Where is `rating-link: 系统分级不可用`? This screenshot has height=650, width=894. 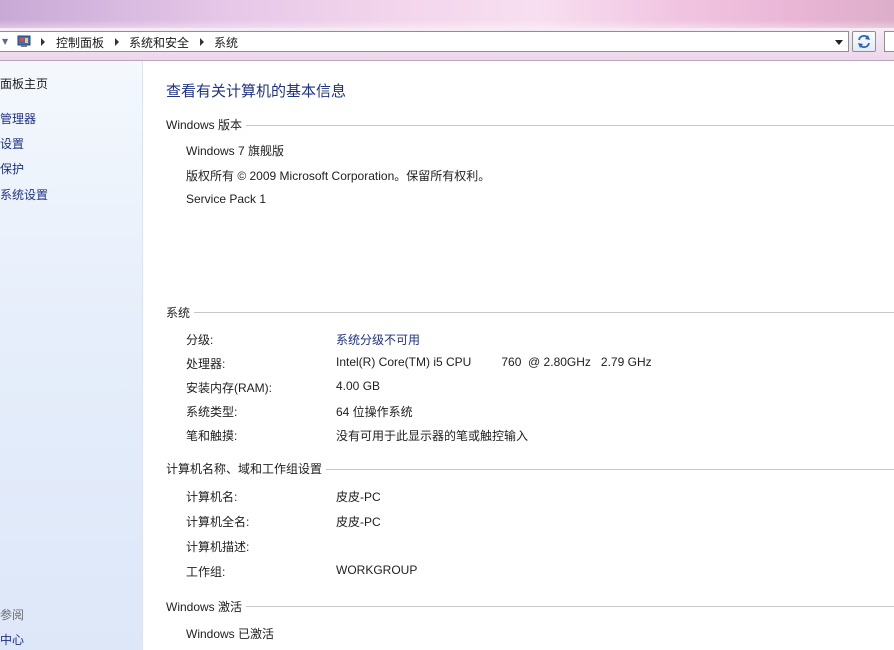
rating-link: 系统分级不可用 is located at coordinates (378, 339).